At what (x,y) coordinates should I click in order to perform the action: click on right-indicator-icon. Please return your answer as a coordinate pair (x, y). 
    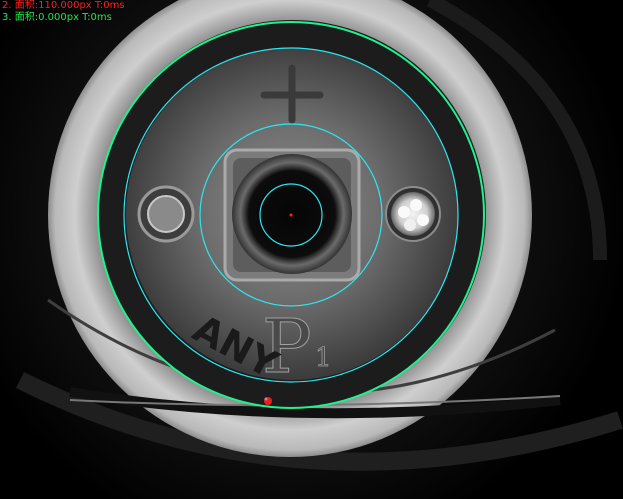
    Looking at the image, I should click on (413, 214).